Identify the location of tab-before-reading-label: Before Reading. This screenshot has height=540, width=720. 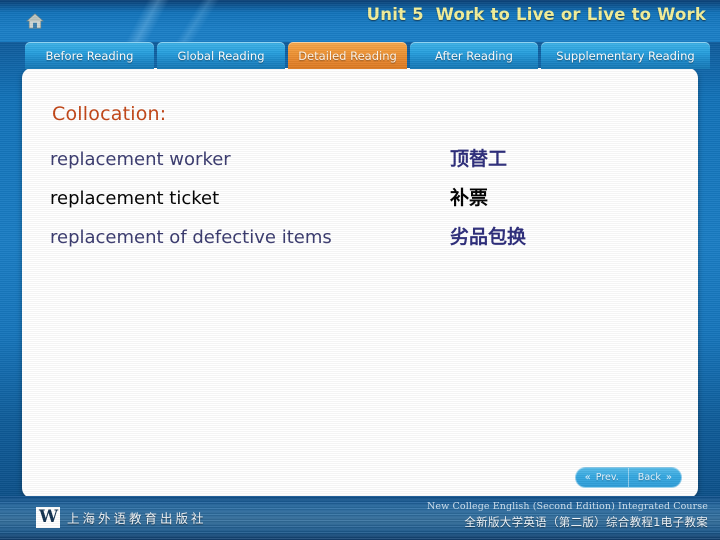
(89, 55).